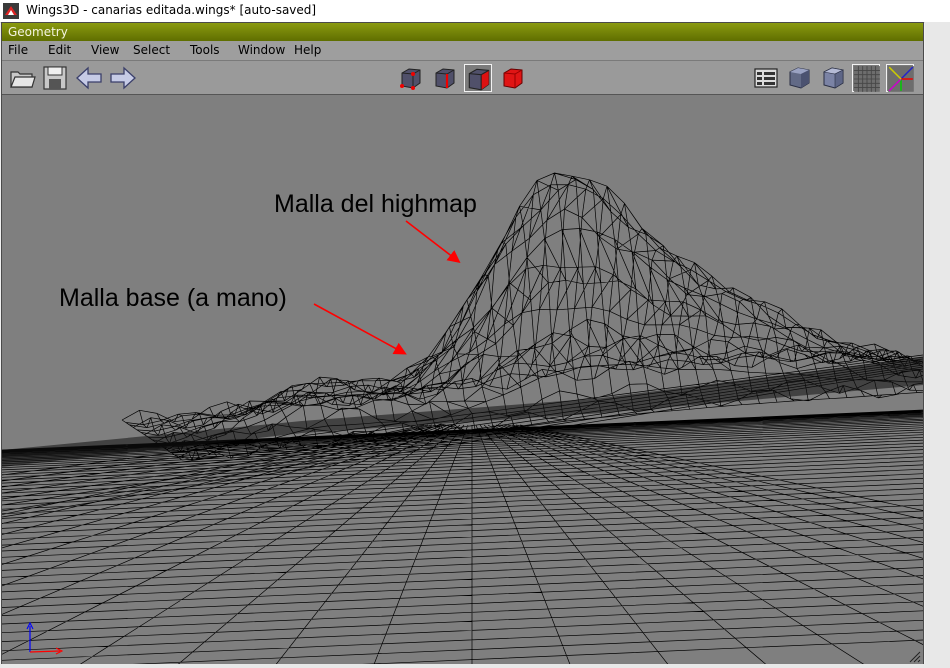 The height and width of the screenshot is (668, 950). Describe the element at coordinates (38, 32) in the screenshot. I see `geometry-window-title: Geometry` at that location.